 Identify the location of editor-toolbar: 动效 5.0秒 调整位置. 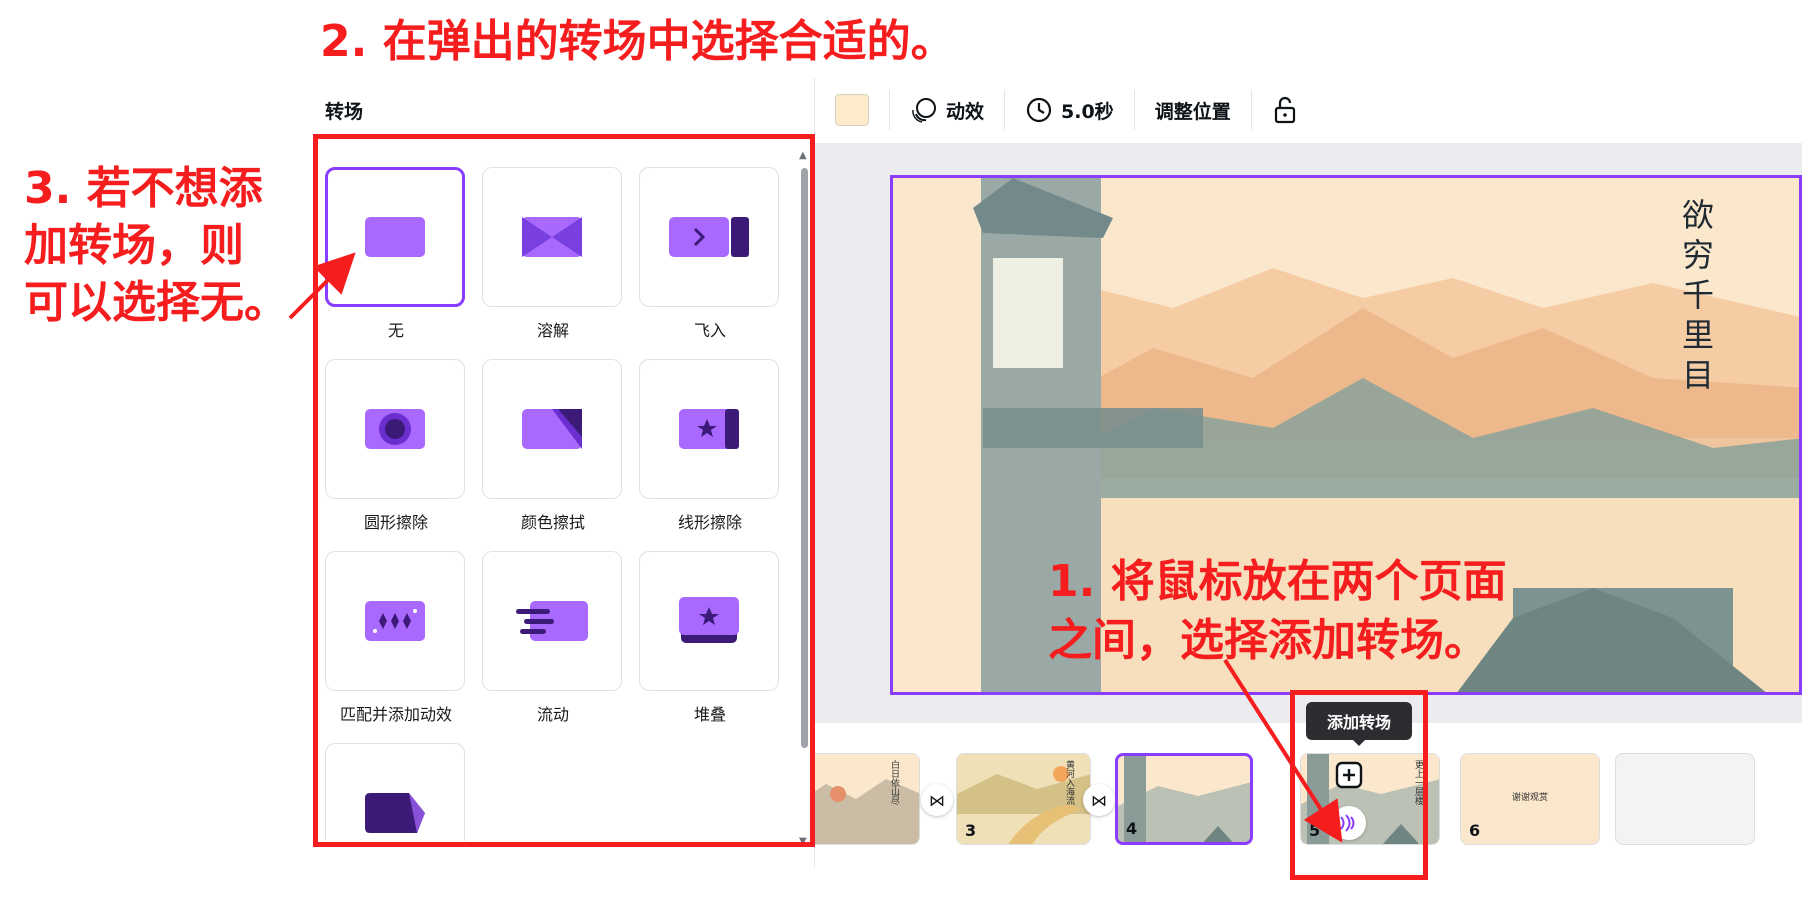
(1308, 110).